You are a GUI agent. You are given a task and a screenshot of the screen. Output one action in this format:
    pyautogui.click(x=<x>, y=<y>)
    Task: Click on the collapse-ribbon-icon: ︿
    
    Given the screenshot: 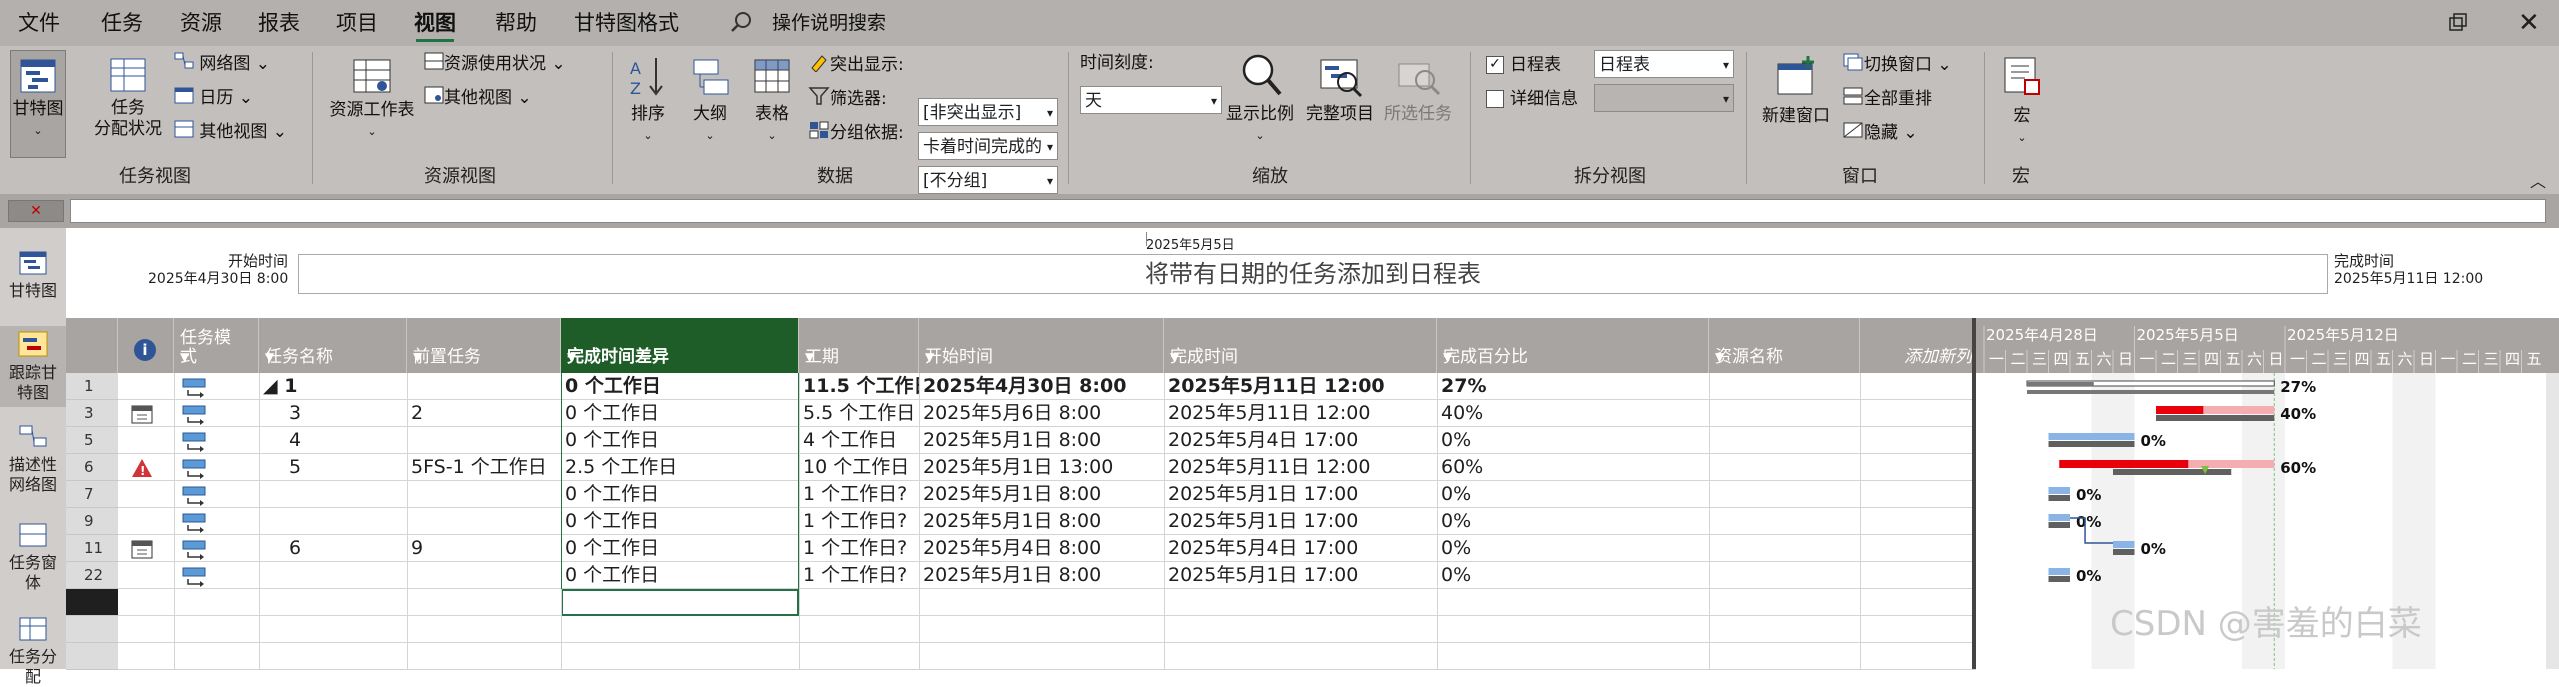 What is the action you would take?
    pyautogui.click(x=2538, y=180)
    